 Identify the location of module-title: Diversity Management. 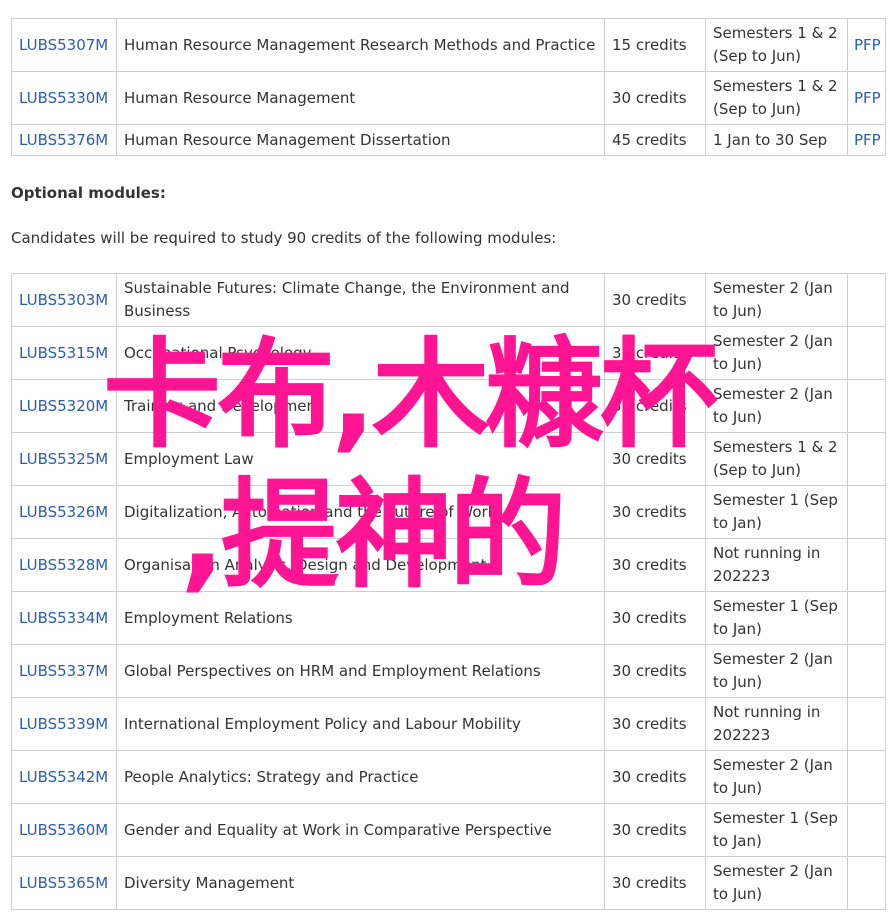
(360, 883).